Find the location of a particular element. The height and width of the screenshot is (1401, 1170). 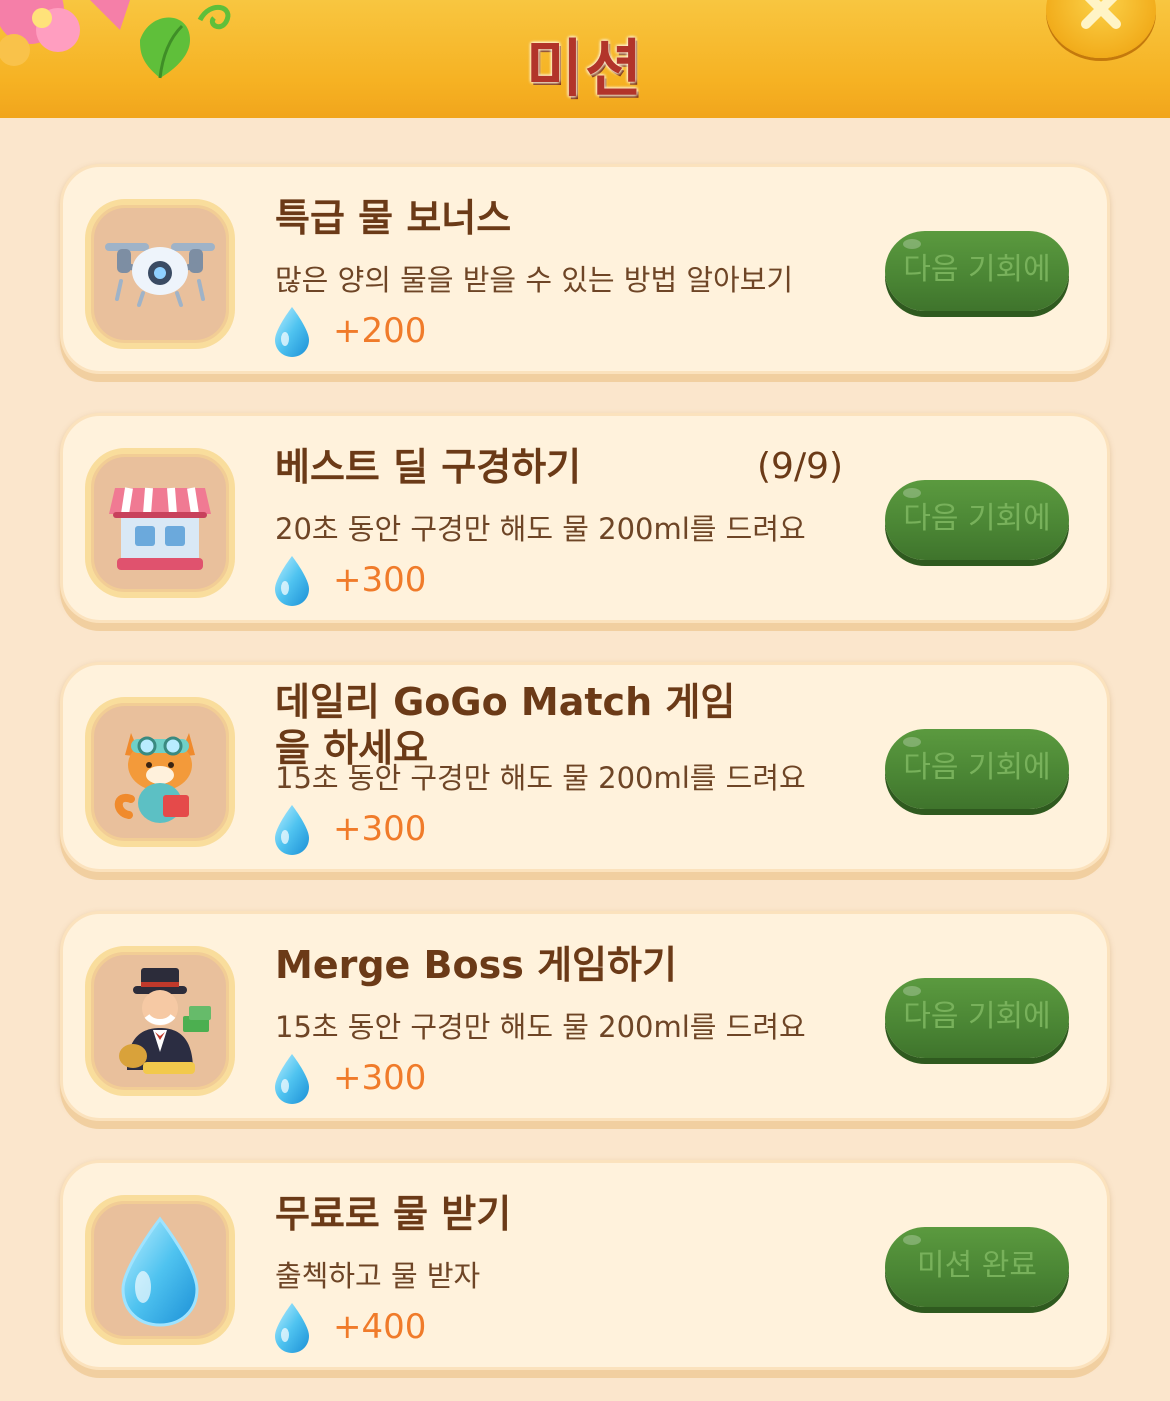

mission-title: 무료로 물 받기 is located at coordinates (393, 1214).